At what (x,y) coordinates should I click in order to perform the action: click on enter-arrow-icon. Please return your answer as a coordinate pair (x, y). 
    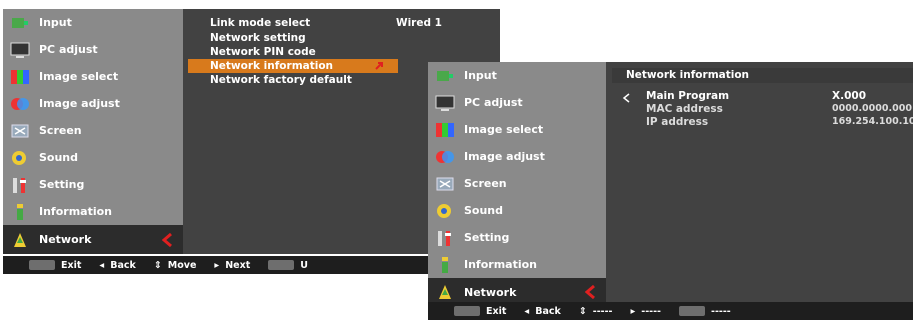
    Looking at the image, I should click on (379, 67).